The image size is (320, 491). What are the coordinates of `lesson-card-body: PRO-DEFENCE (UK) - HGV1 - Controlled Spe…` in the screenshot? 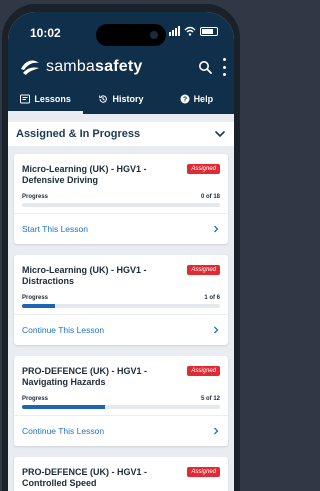 It's located at (121, 474).